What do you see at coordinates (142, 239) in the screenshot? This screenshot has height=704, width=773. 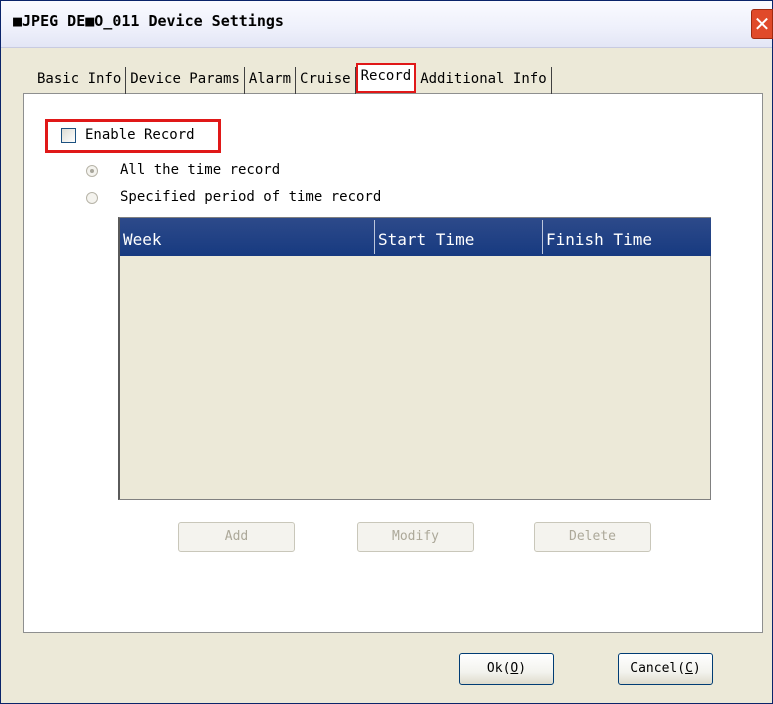 I see `column-header-week: Week` at bounding box center [142, 239].